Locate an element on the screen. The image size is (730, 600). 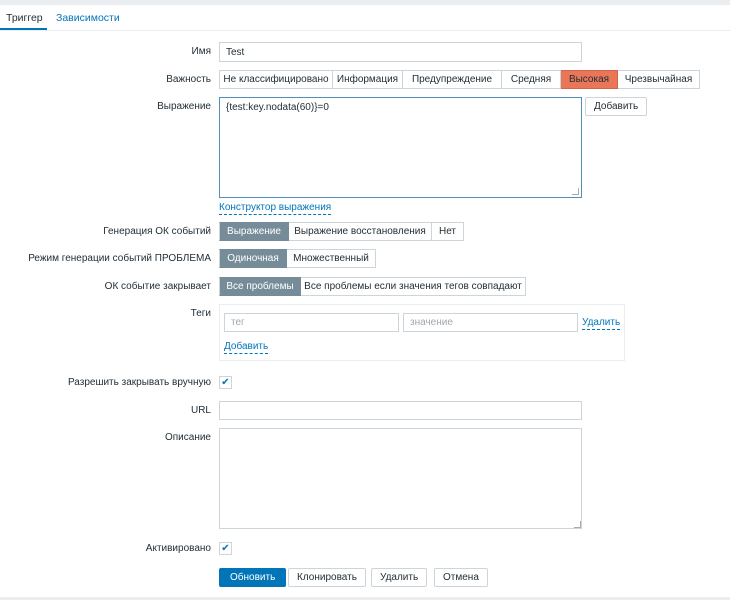
problem-mode-selector: Одиночная Множественный is located at coordinates (297, 258).